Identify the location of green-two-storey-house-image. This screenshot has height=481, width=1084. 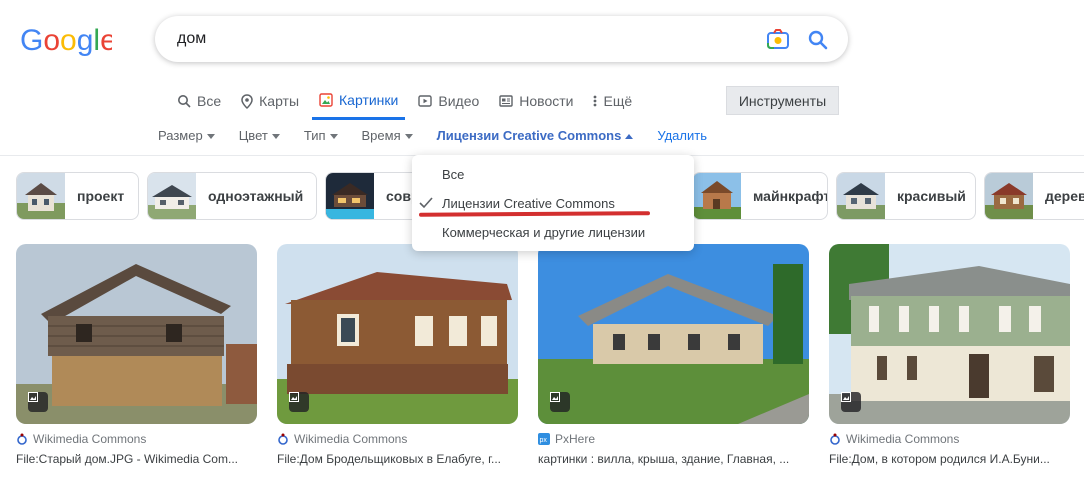
(949, 334).